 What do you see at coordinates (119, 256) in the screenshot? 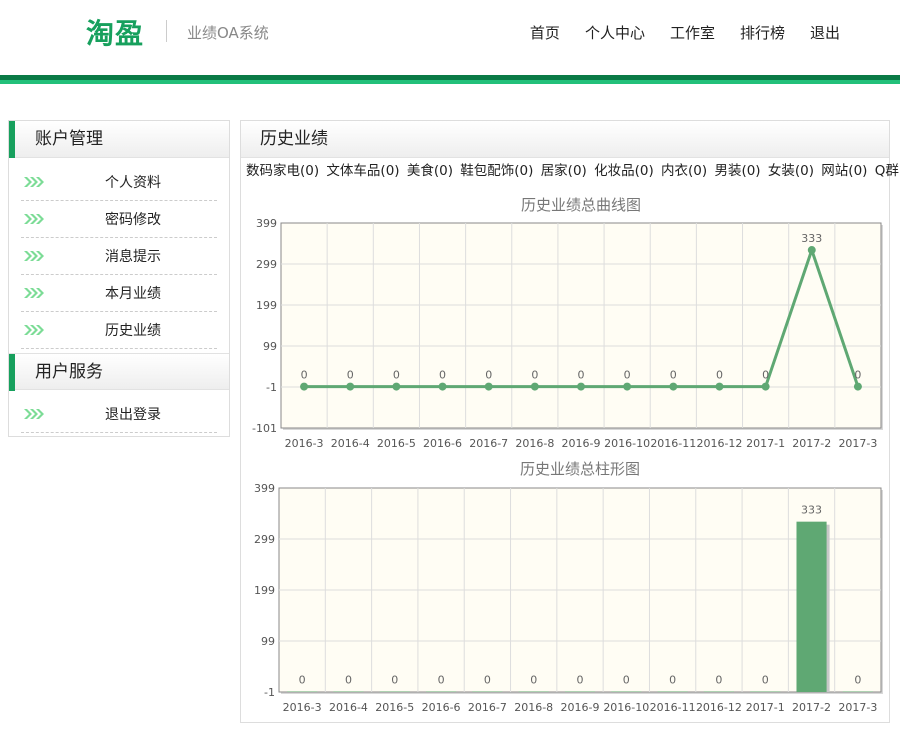
I see `sidebar-item-messages: 消息提示` at bounding box center [119, 256].